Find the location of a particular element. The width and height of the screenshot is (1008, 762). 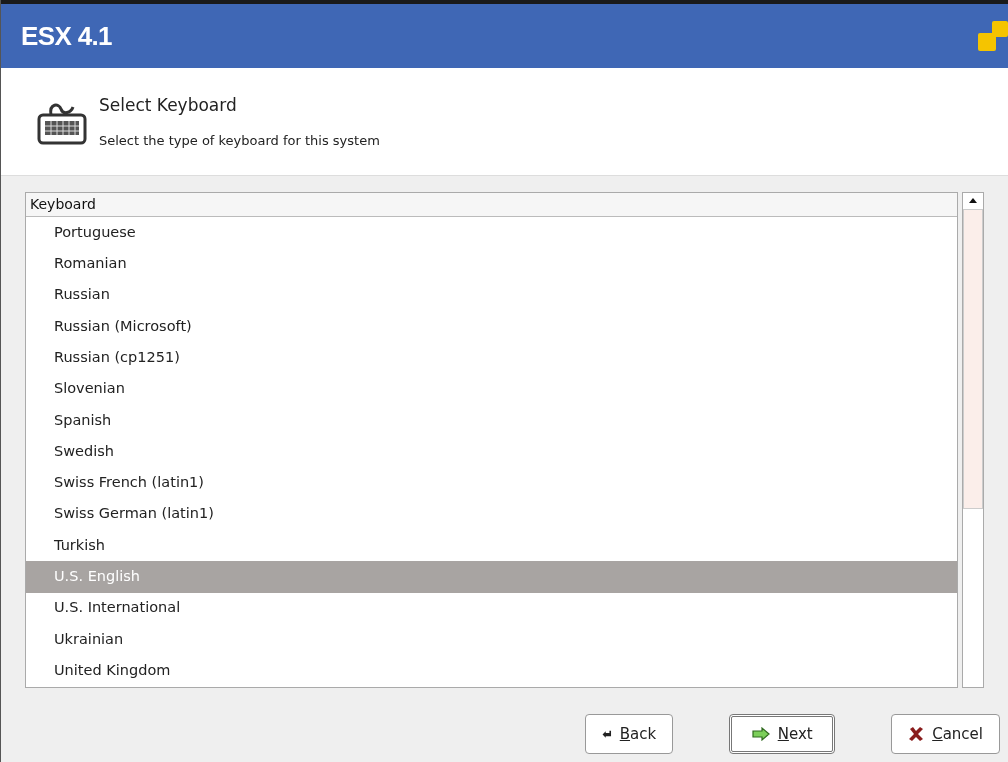

cancel-x-icon is located at coordinates (916, 734).